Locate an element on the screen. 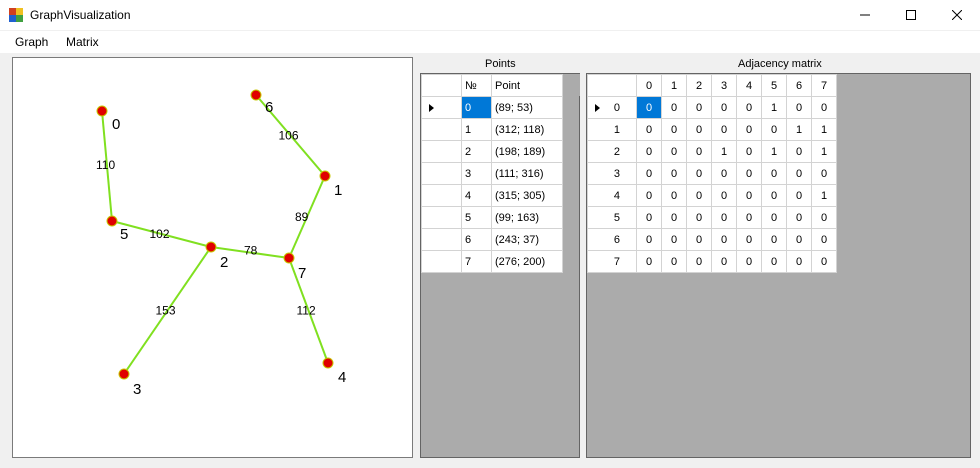 The width and height of the screenshot is (980, 468). adjacency-row: 100000011 is located at coordinates (712, 129).